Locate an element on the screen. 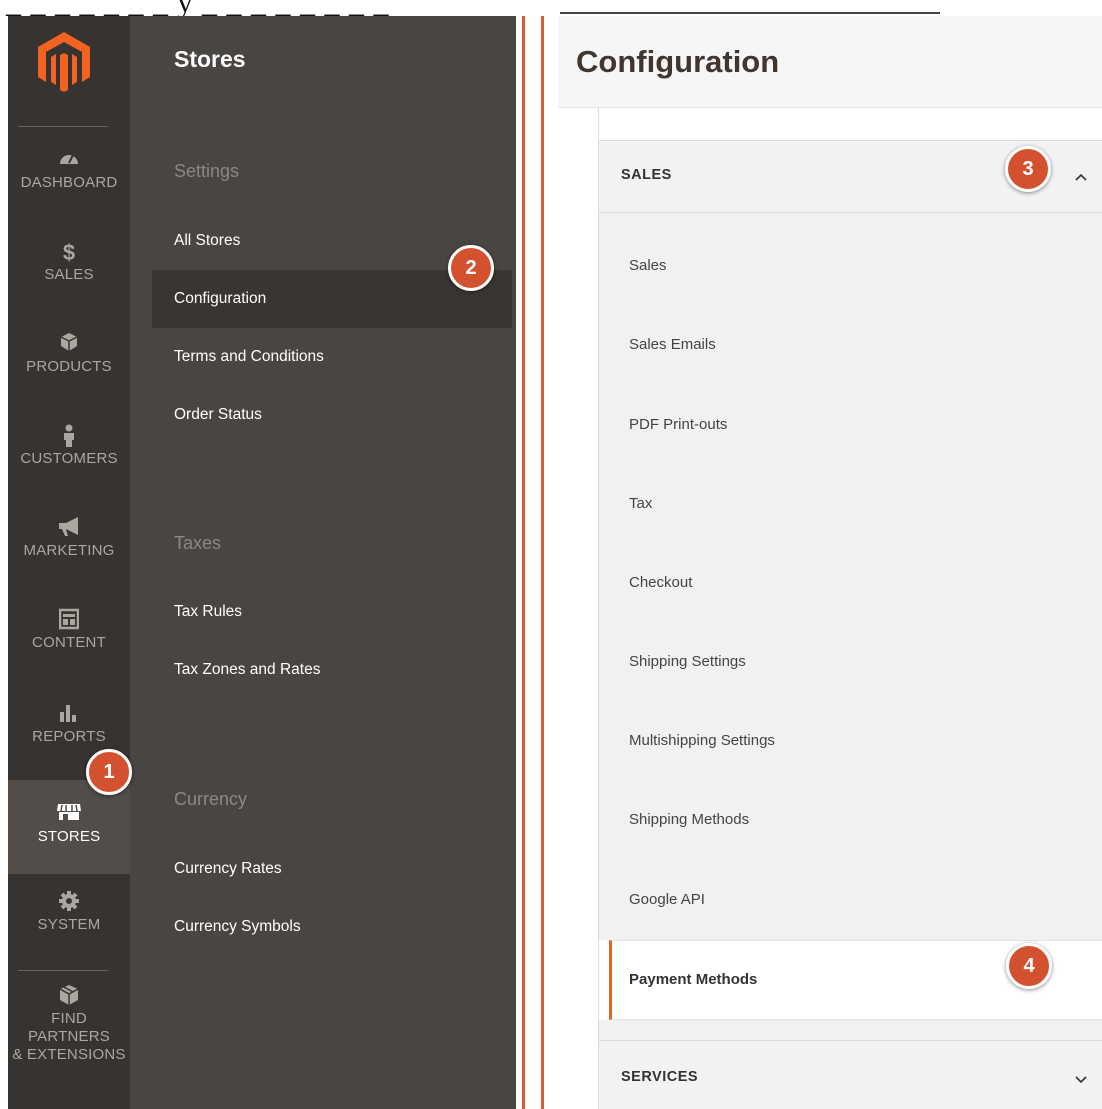  page-edge is located at coordinates (4, 562).